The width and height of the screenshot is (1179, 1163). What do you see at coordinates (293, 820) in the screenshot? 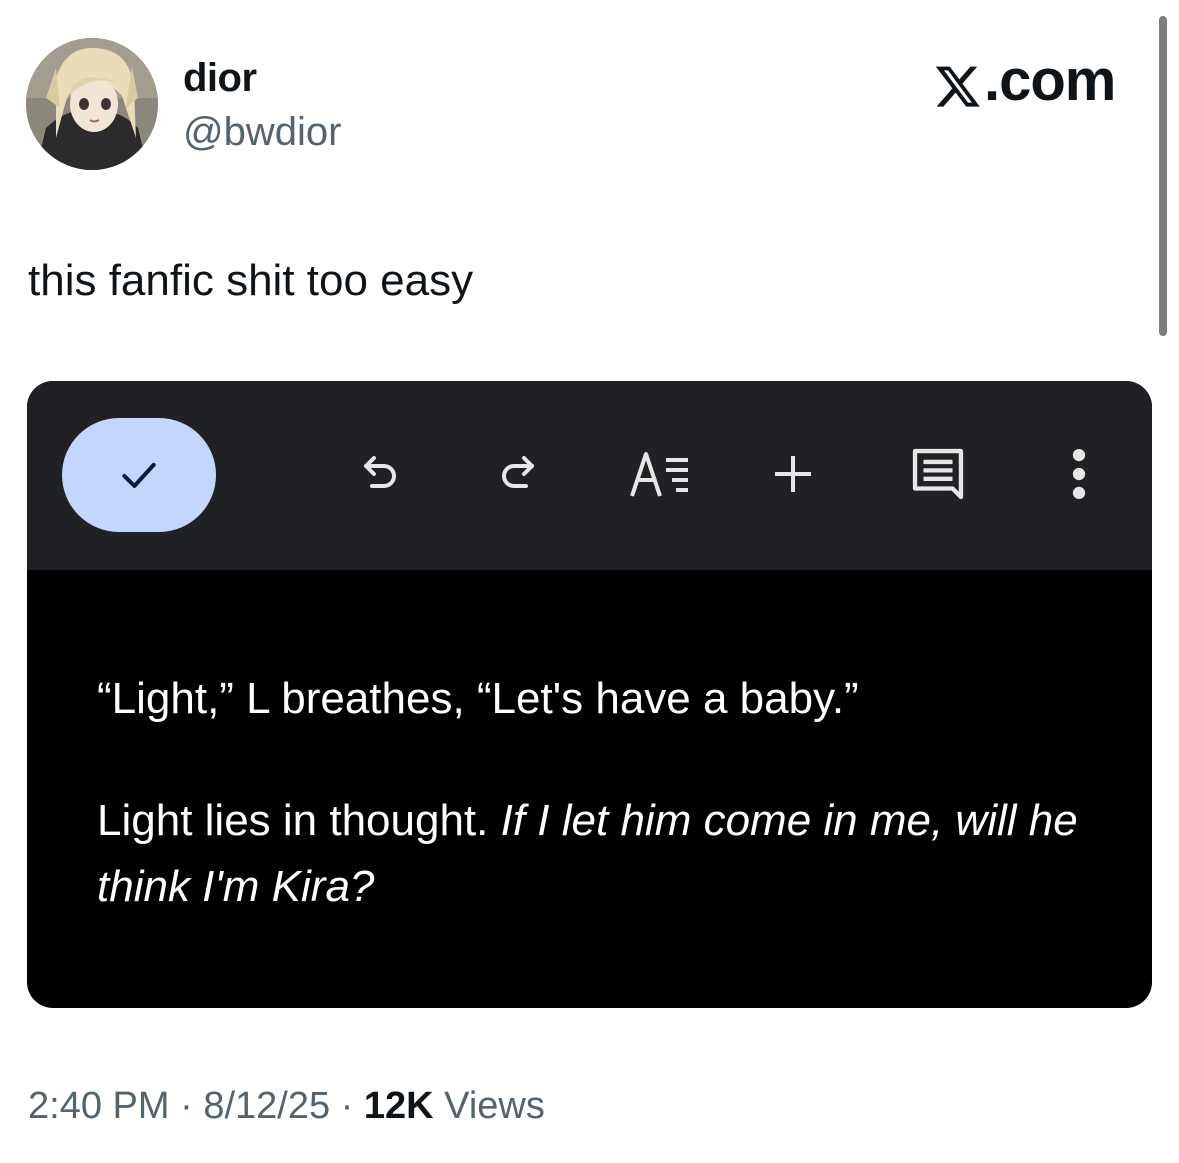
I see `paragraph-plain-text: Light lies in thought.` at bounding box center [293, 820].